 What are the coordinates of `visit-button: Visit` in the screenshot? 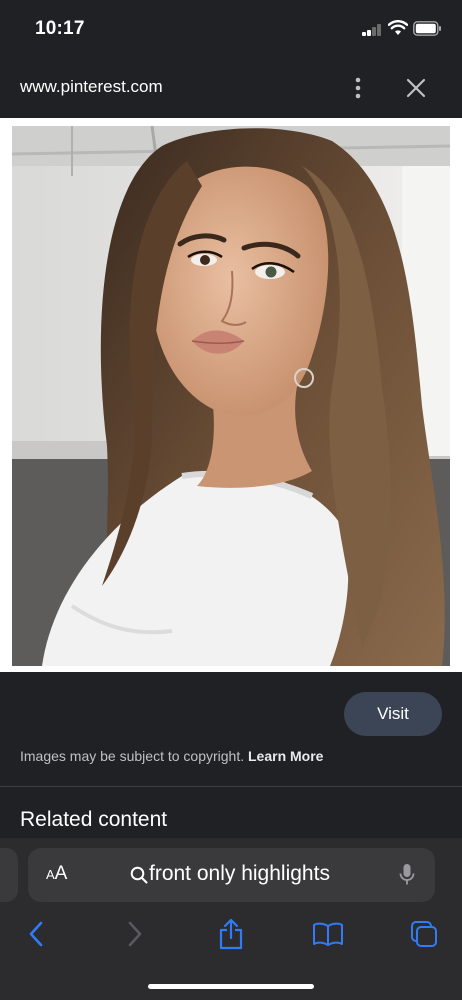 It's located at (393, 714).